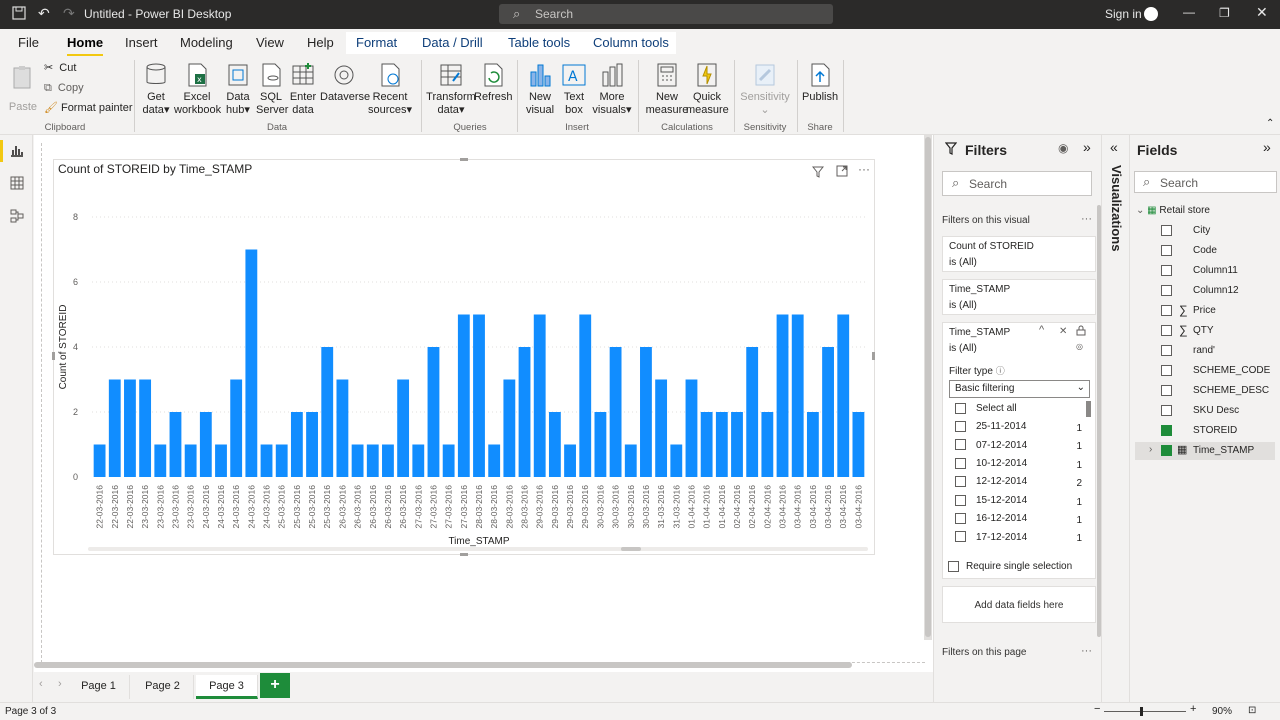 The width and height of the screenshot is (1280, 720). What do you see at coordinates (765, 89) in the screenshot?
I see `sensitivity-button: Sensitivity ⌄` at bounding box center [765, 89].